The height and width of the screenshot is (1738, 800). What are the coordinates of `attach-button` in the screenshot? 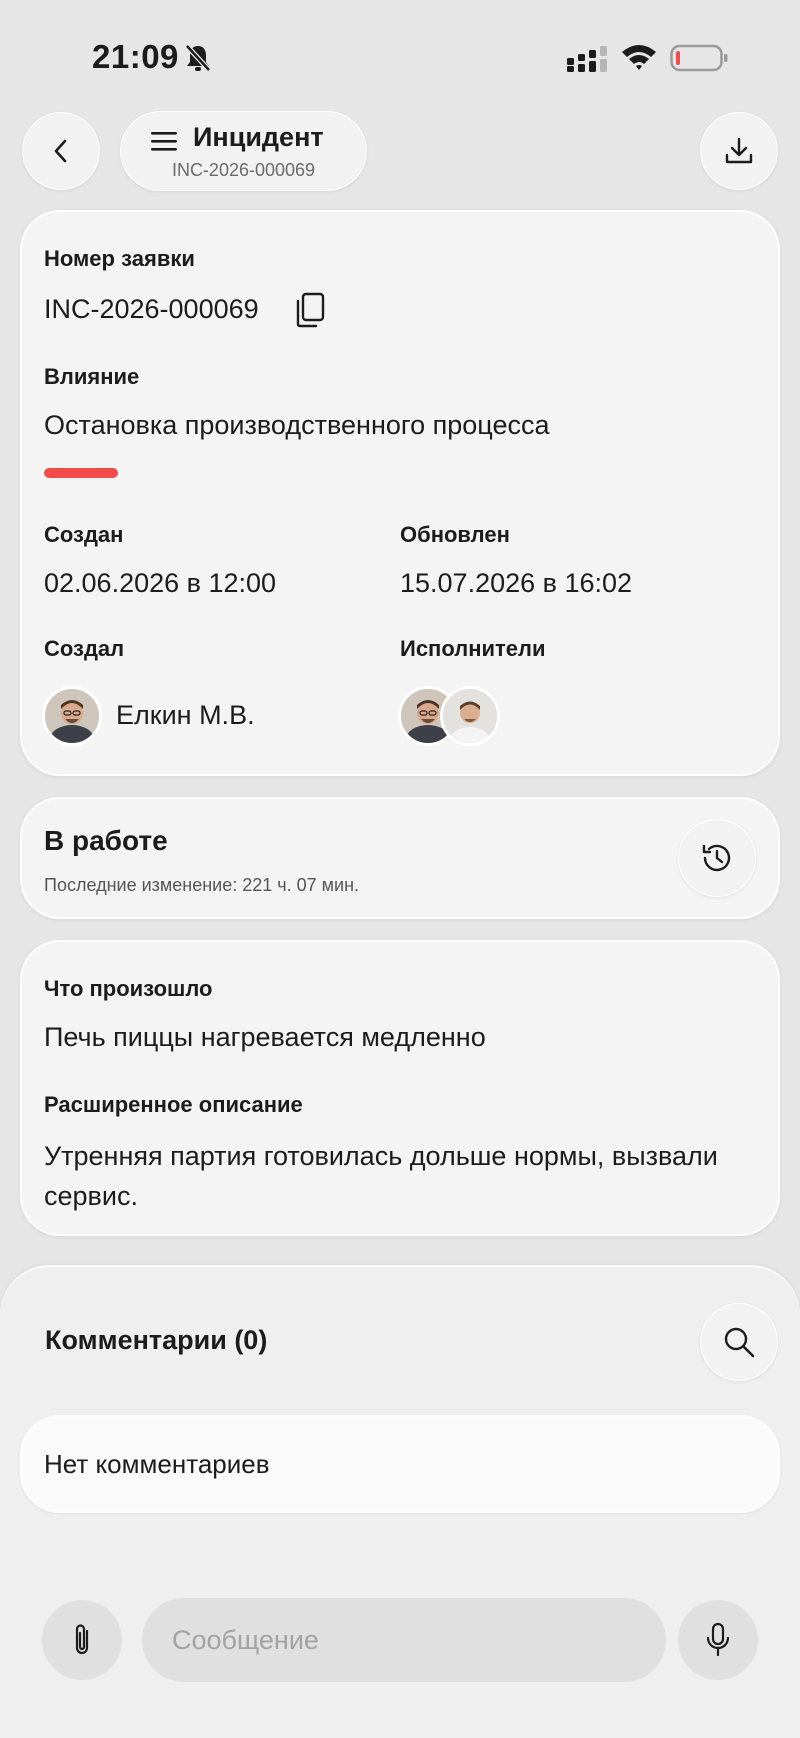 It's located at (82, 1640).